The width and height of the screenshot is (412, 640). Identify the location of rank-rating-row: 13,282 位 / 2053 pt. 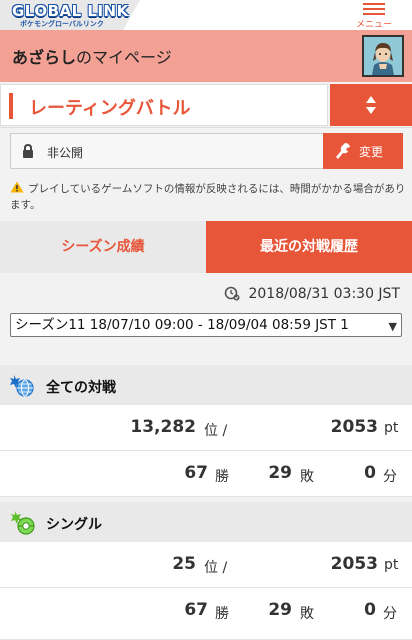
(206, 428).